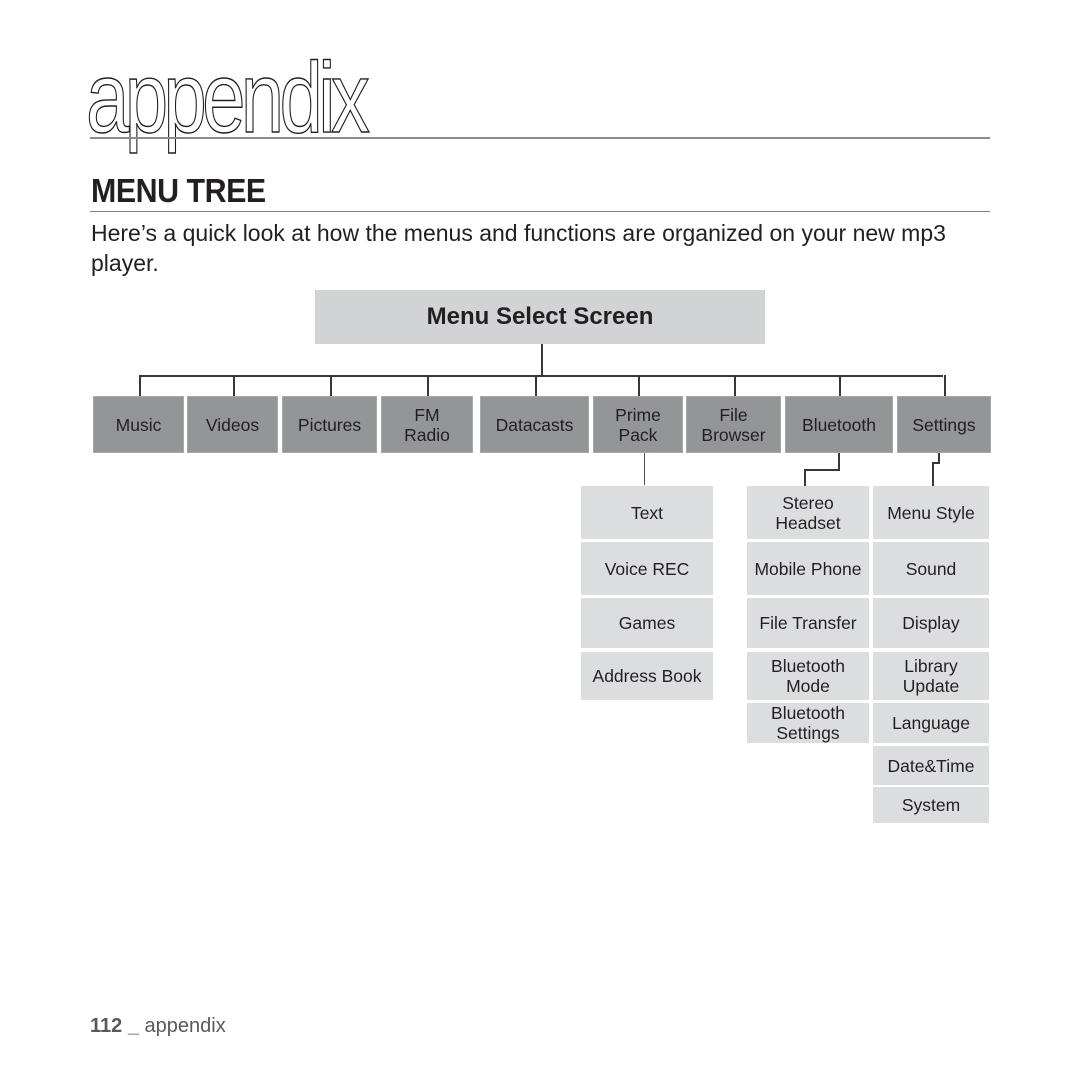 Image resolution: width=1080 pixels, height=1080 pixels. I want to click on top-level-bus, so click(541, 376).